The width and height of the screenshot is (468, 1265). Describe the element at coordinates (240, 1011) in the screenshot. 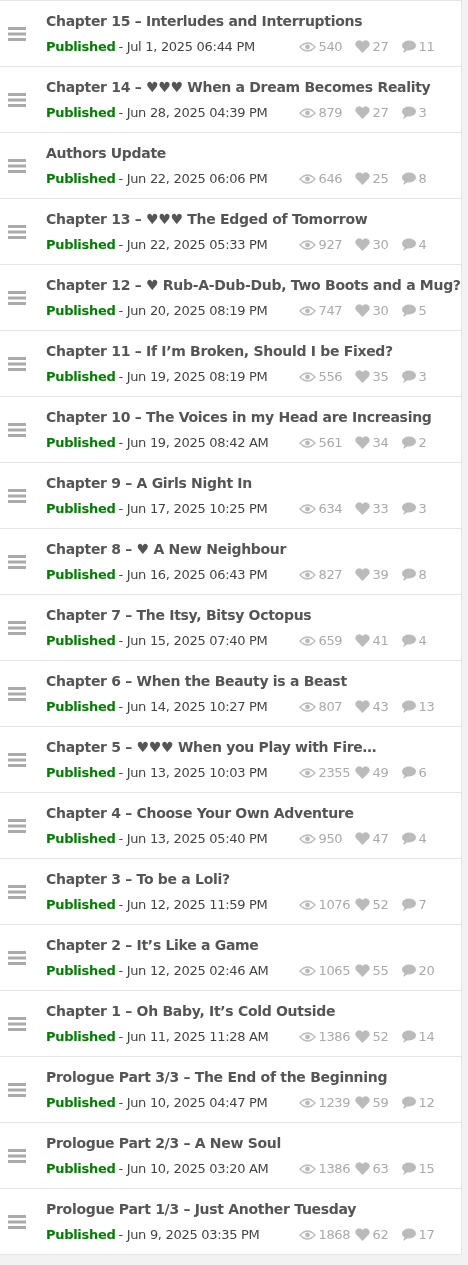

I see `chapter-title: Chapter 1 – Oh Baby, It’s Cold Outside` at that location.